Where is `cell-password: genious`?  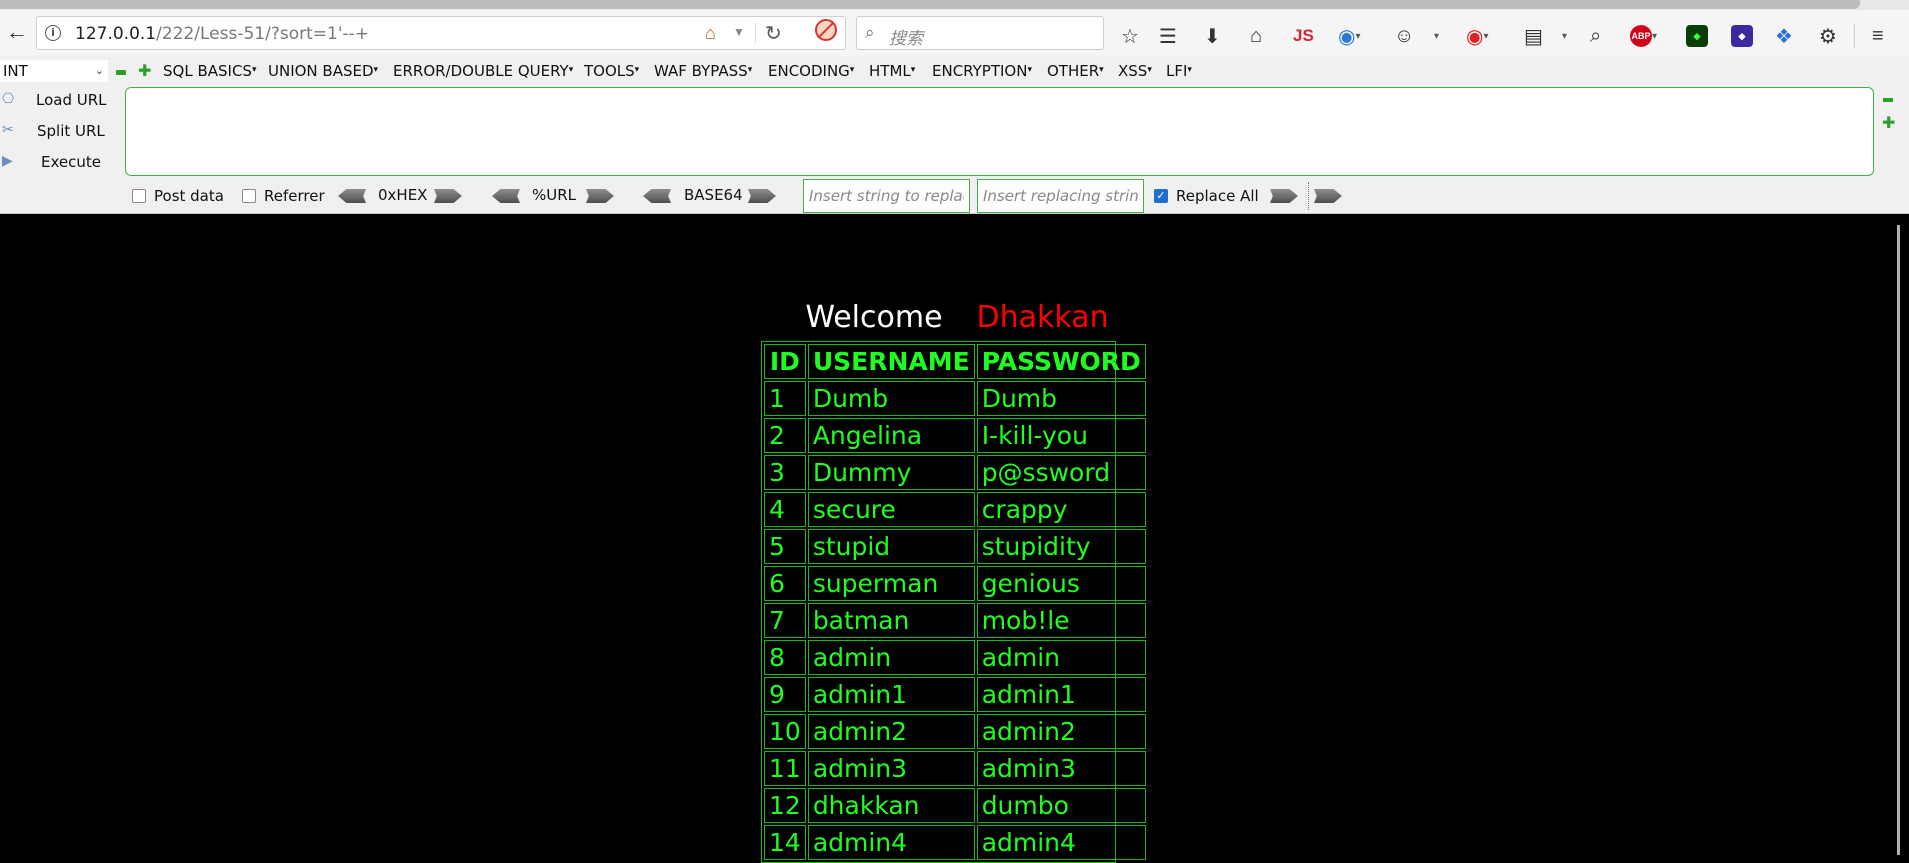 cell-password: genious is located at coordinates (1061, 583).